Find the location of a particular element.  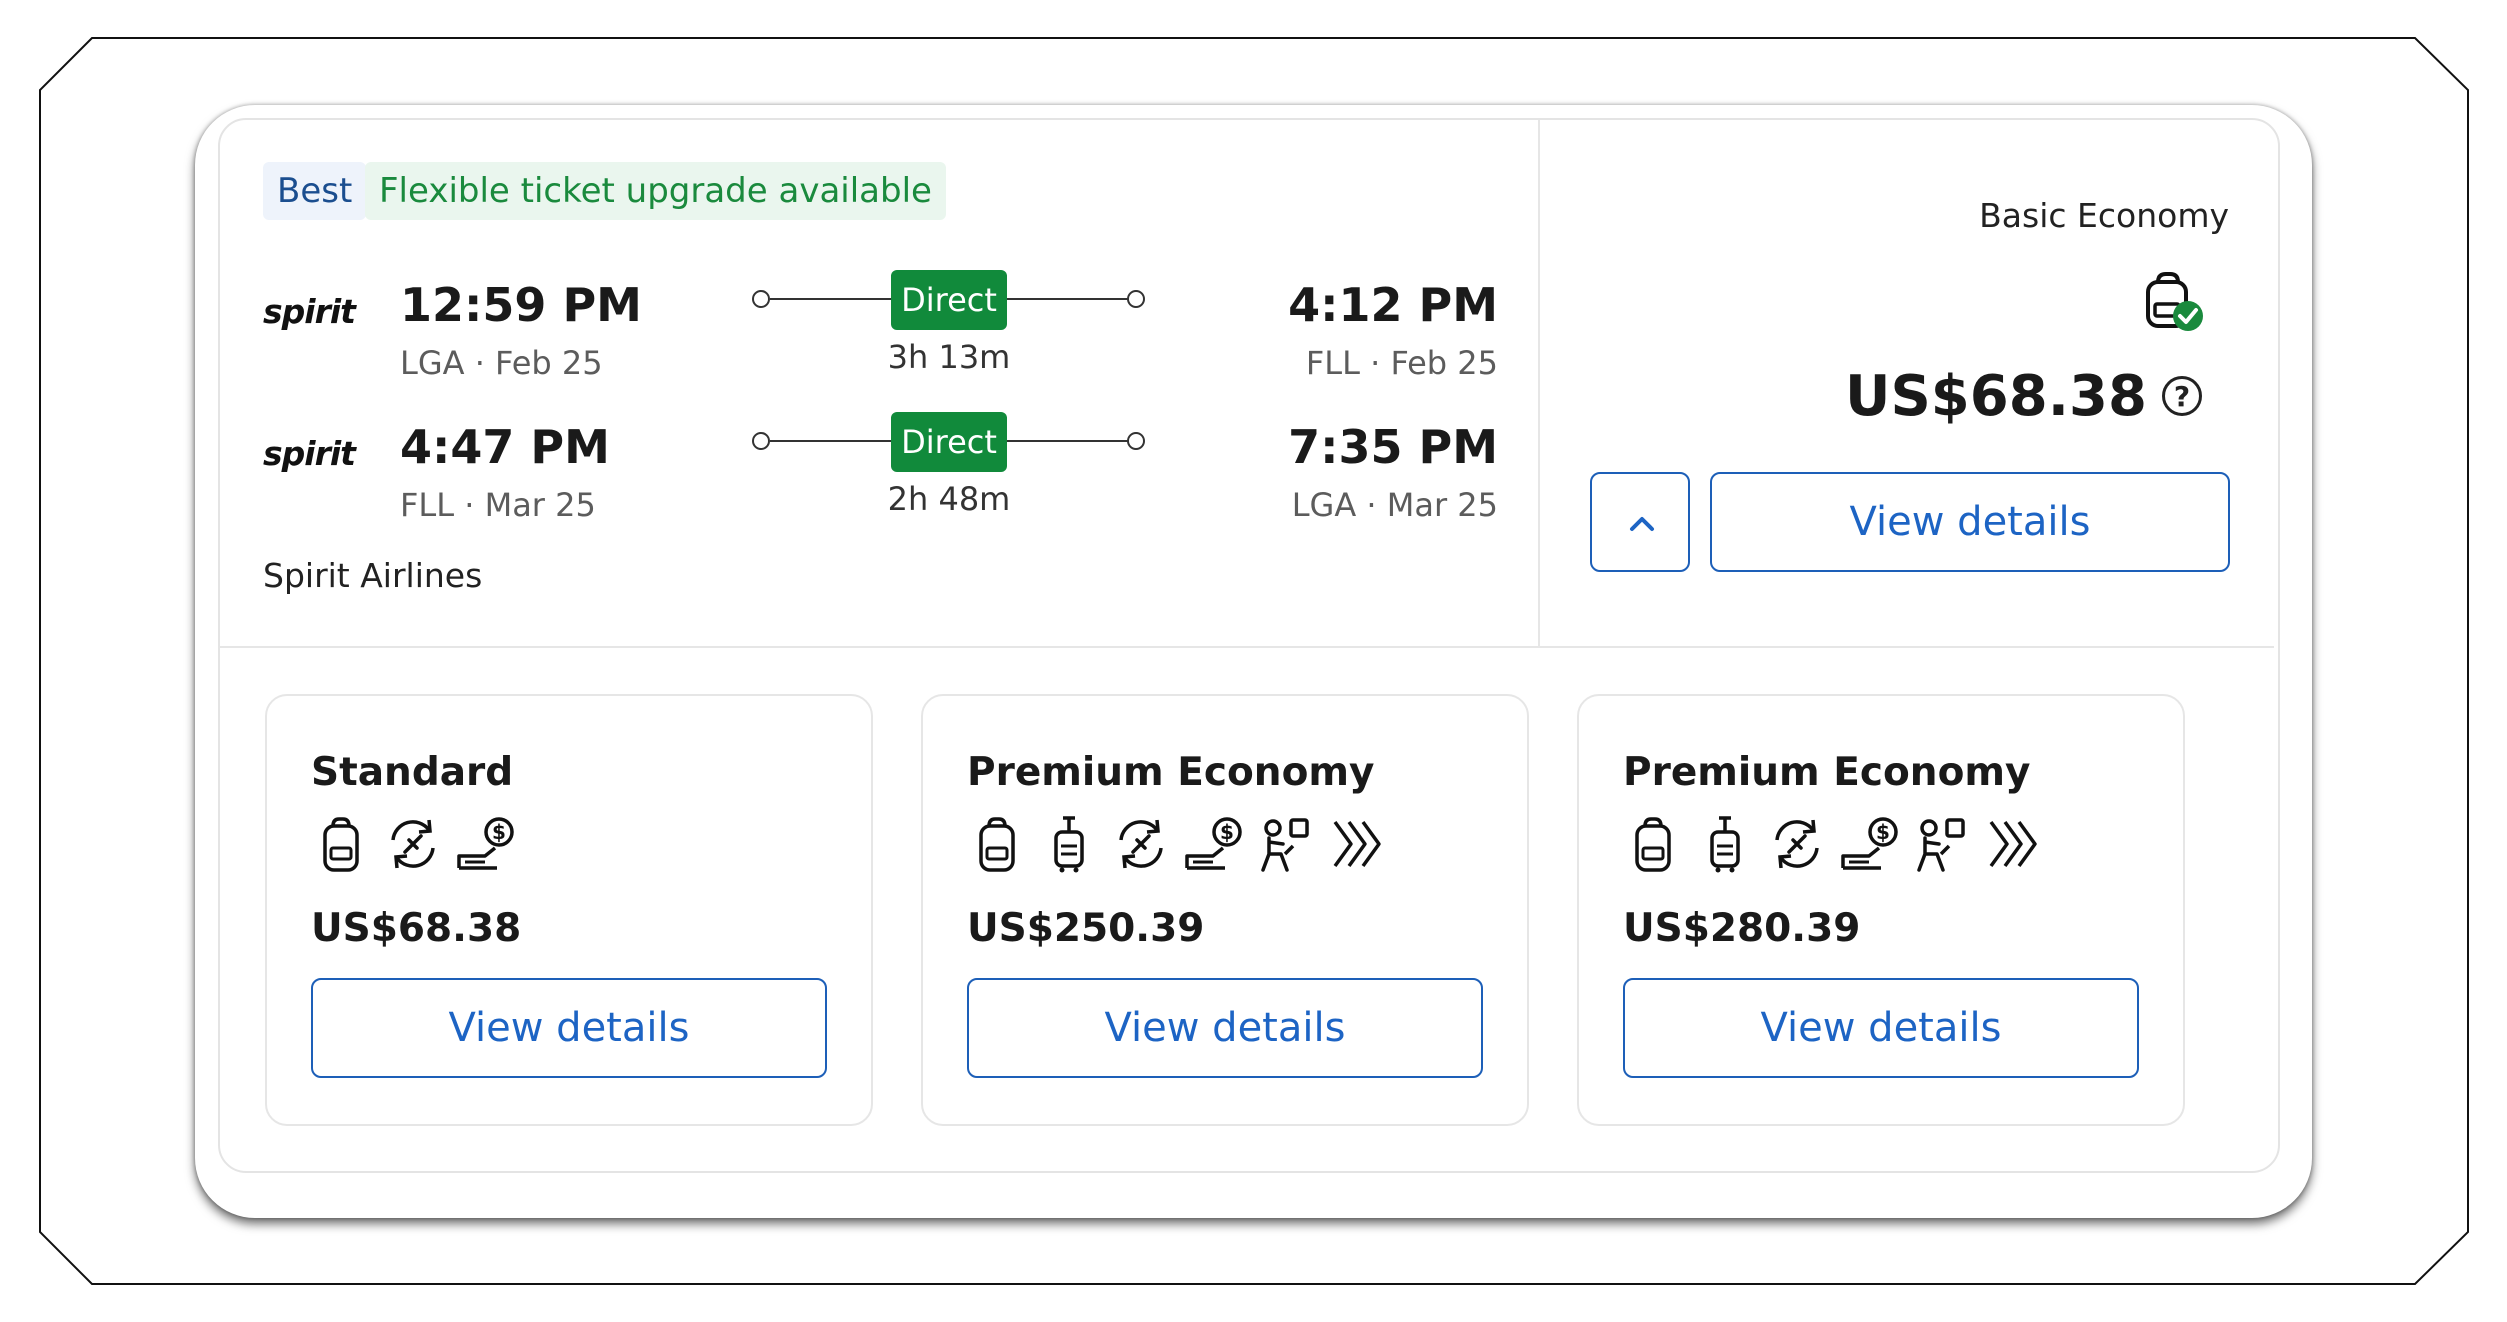

selected-fare-class: Basic Economy is located at coordinates (2104, 215).